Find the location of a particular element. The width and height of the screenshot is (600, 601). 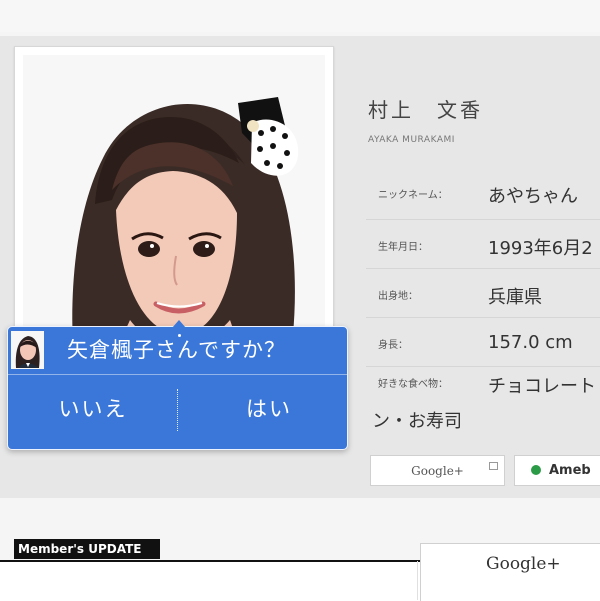

profile-detail-birthplace: 出身地： 兵庫県 is located at coordinates (483, 293).